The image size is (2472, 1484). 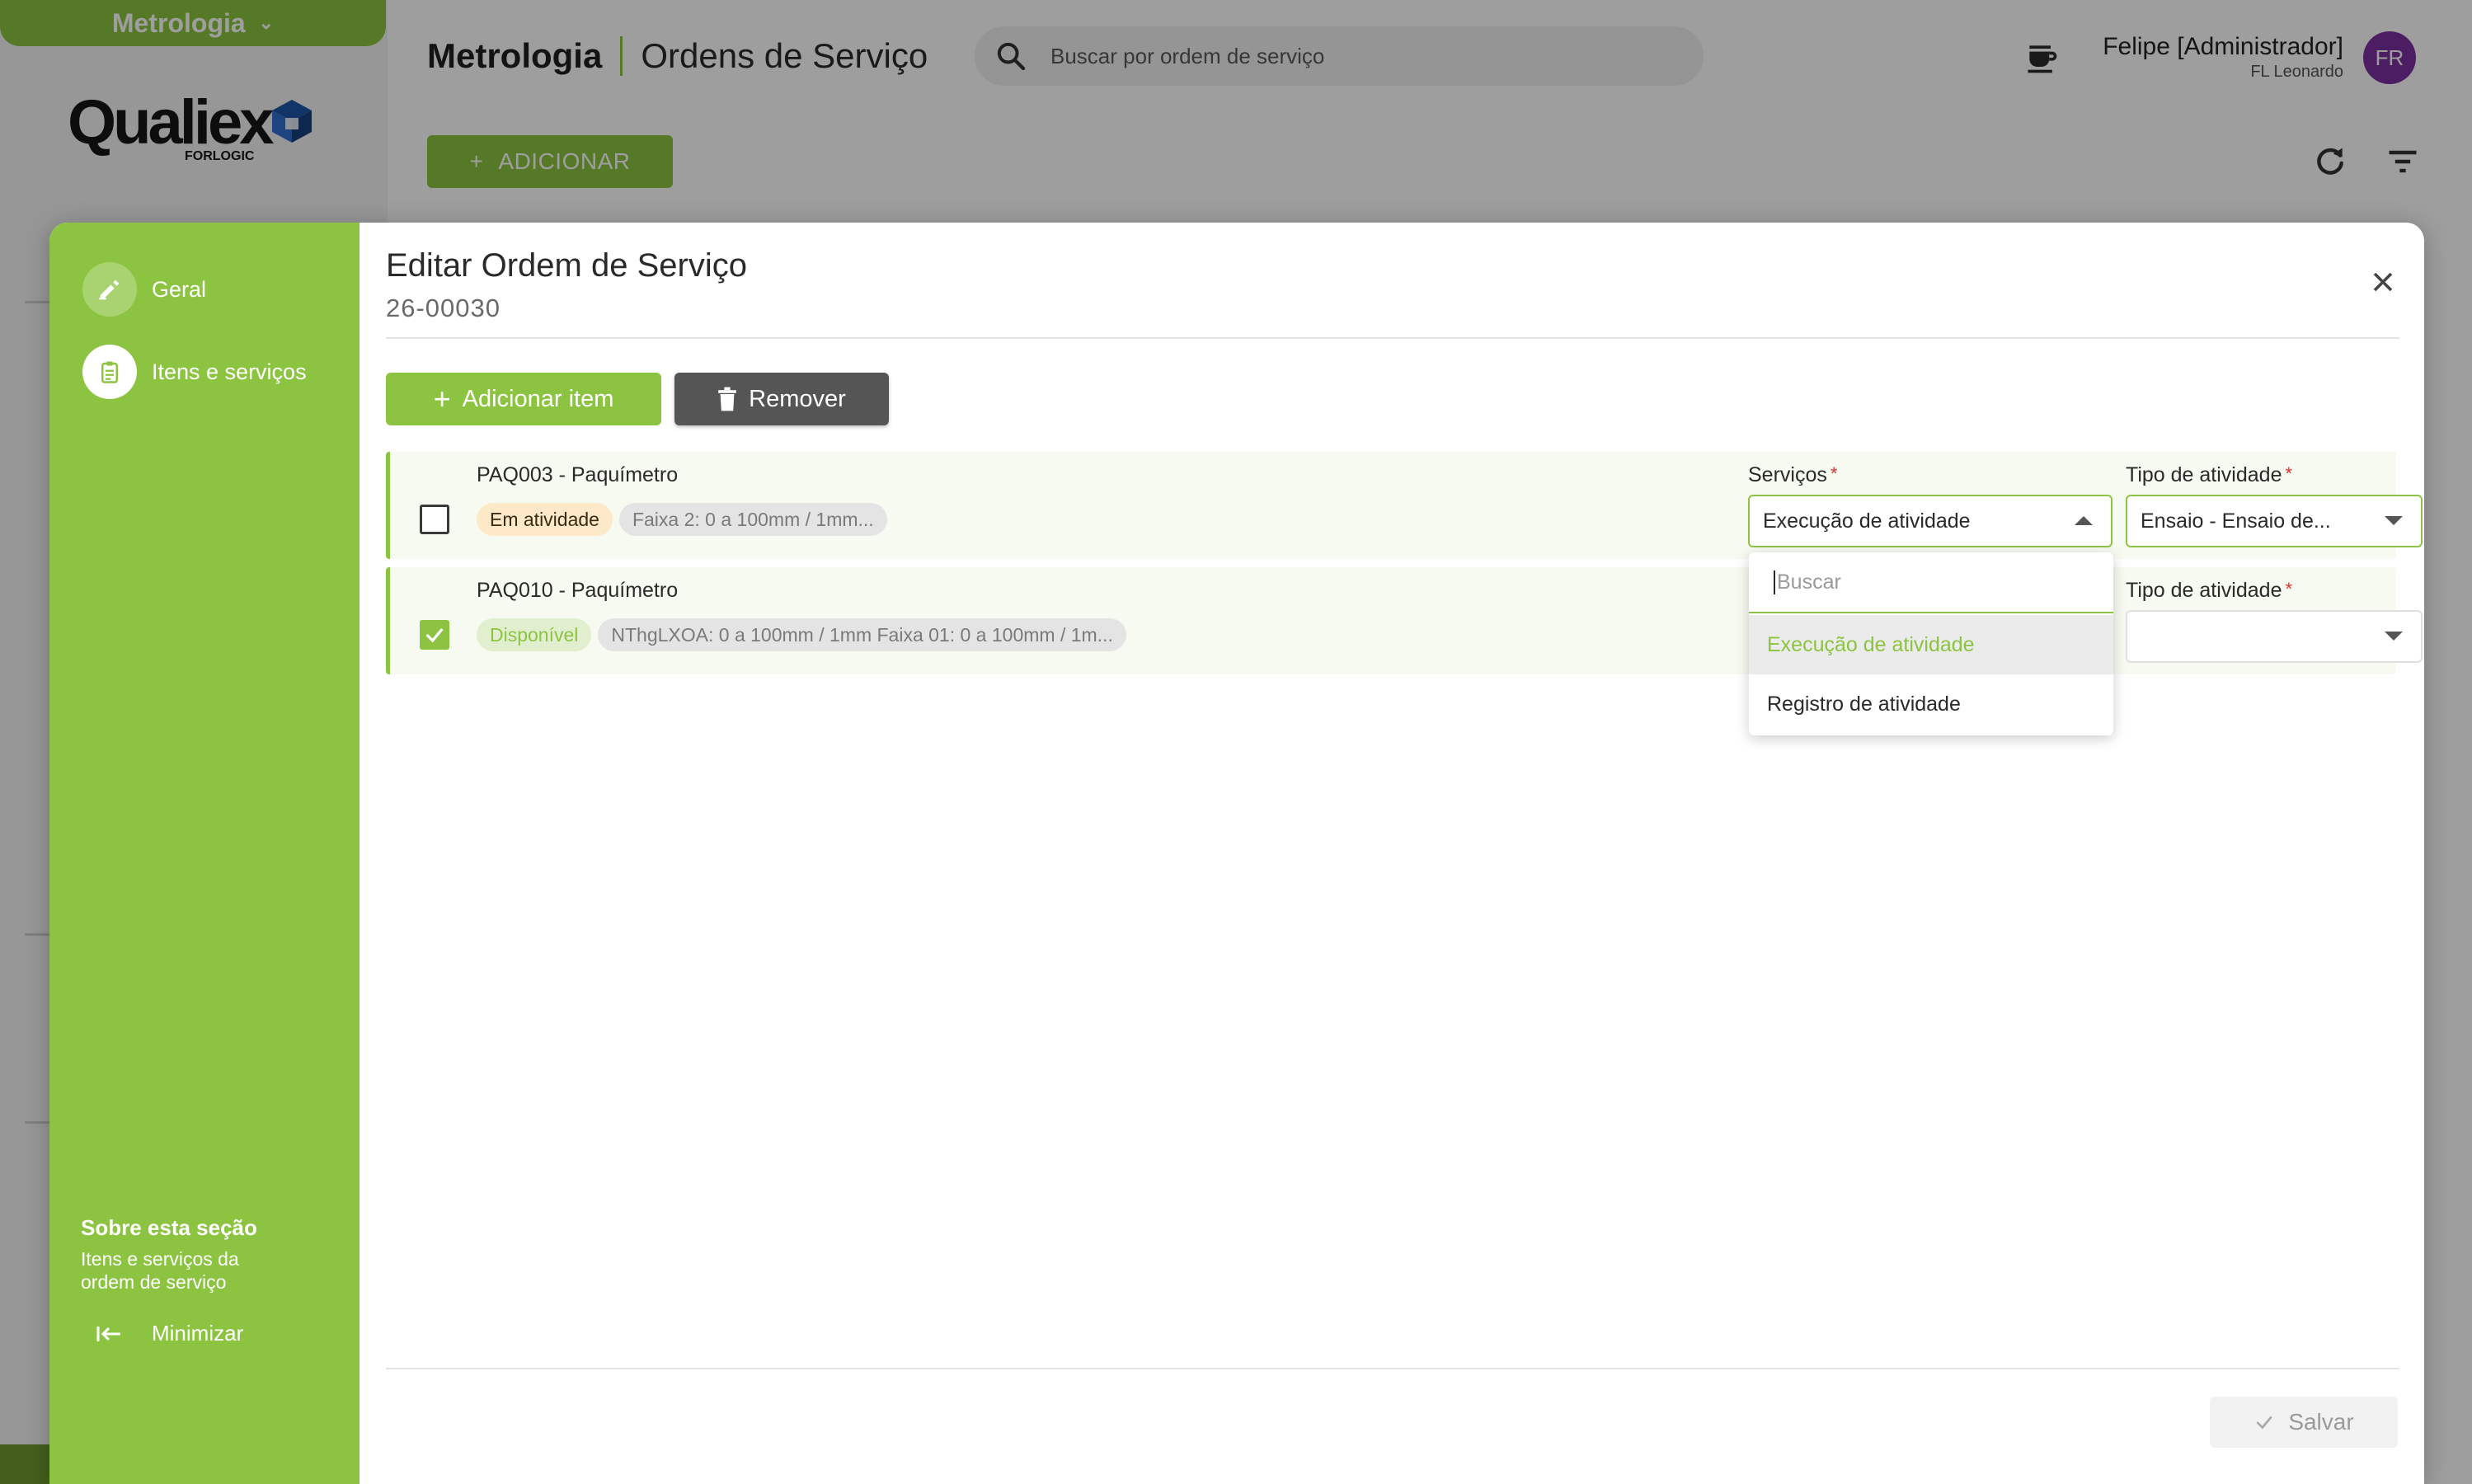 What do you see at coordinates (1392, 338) in the screenshot?
I see `header-divider` at bounding box center [1392, 338].